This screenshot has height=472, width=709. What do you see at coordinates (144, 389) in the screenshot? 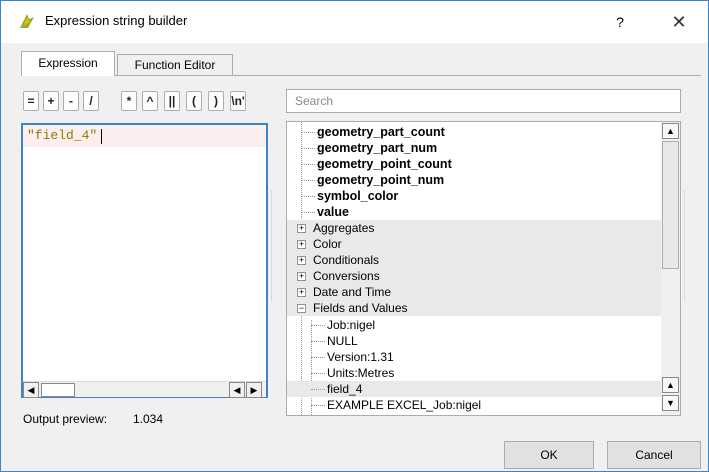
I see `editor-horizontal-scrollbar: ◀ ◀ ▶` at bounding box center [144, 389].